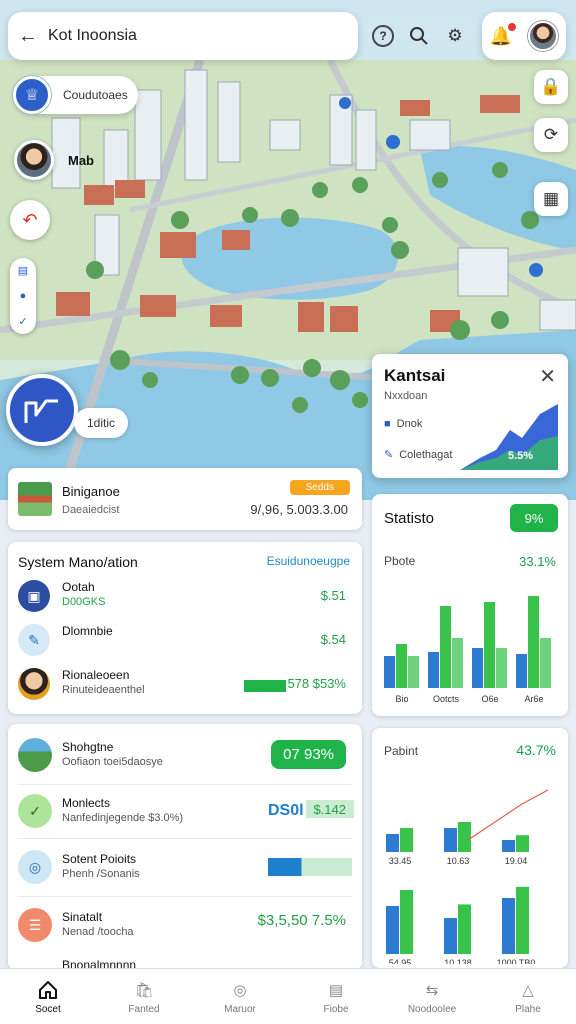 The height and width of the screenshot is (1024, 576). What do you see at coordinates (35, 925) in the screenshot?
I see `list-icon: ☰` at bounding box center [35, 925].